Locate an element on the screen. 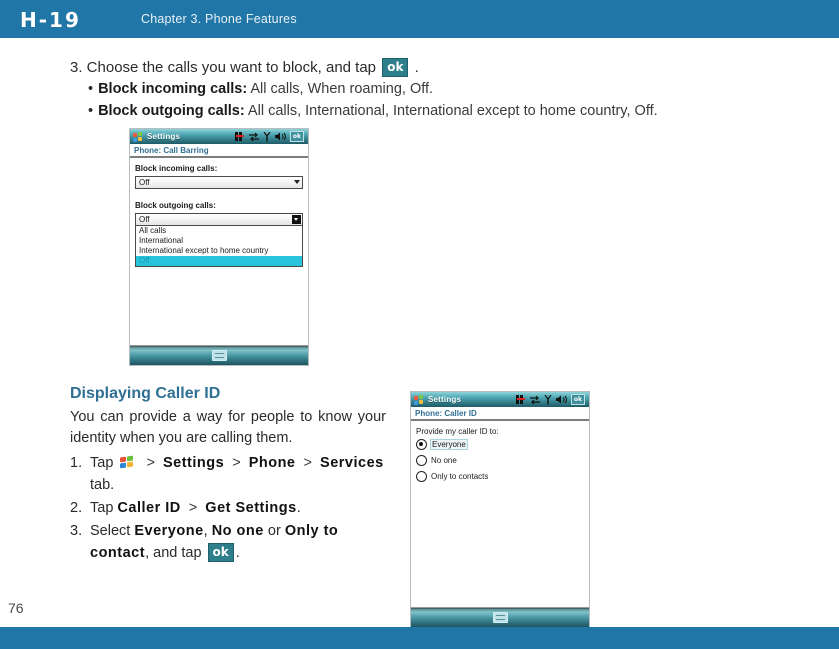  step-post: , and tap is located at coordinates (173, 553).